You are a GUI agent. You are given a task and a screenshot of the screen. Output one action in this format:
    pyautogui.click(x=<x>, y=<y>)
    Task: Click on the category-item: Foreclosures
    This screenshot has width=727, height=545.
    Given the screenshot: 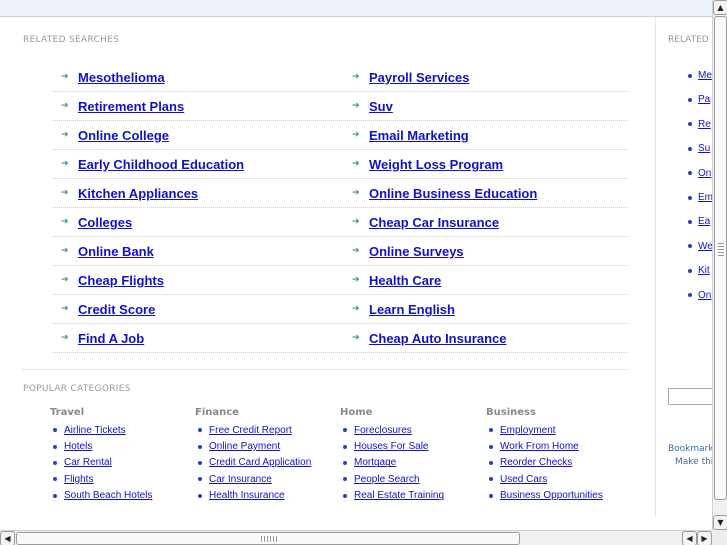 What is the action you would take?
    pyautogui.click(x=411, y=430)
    